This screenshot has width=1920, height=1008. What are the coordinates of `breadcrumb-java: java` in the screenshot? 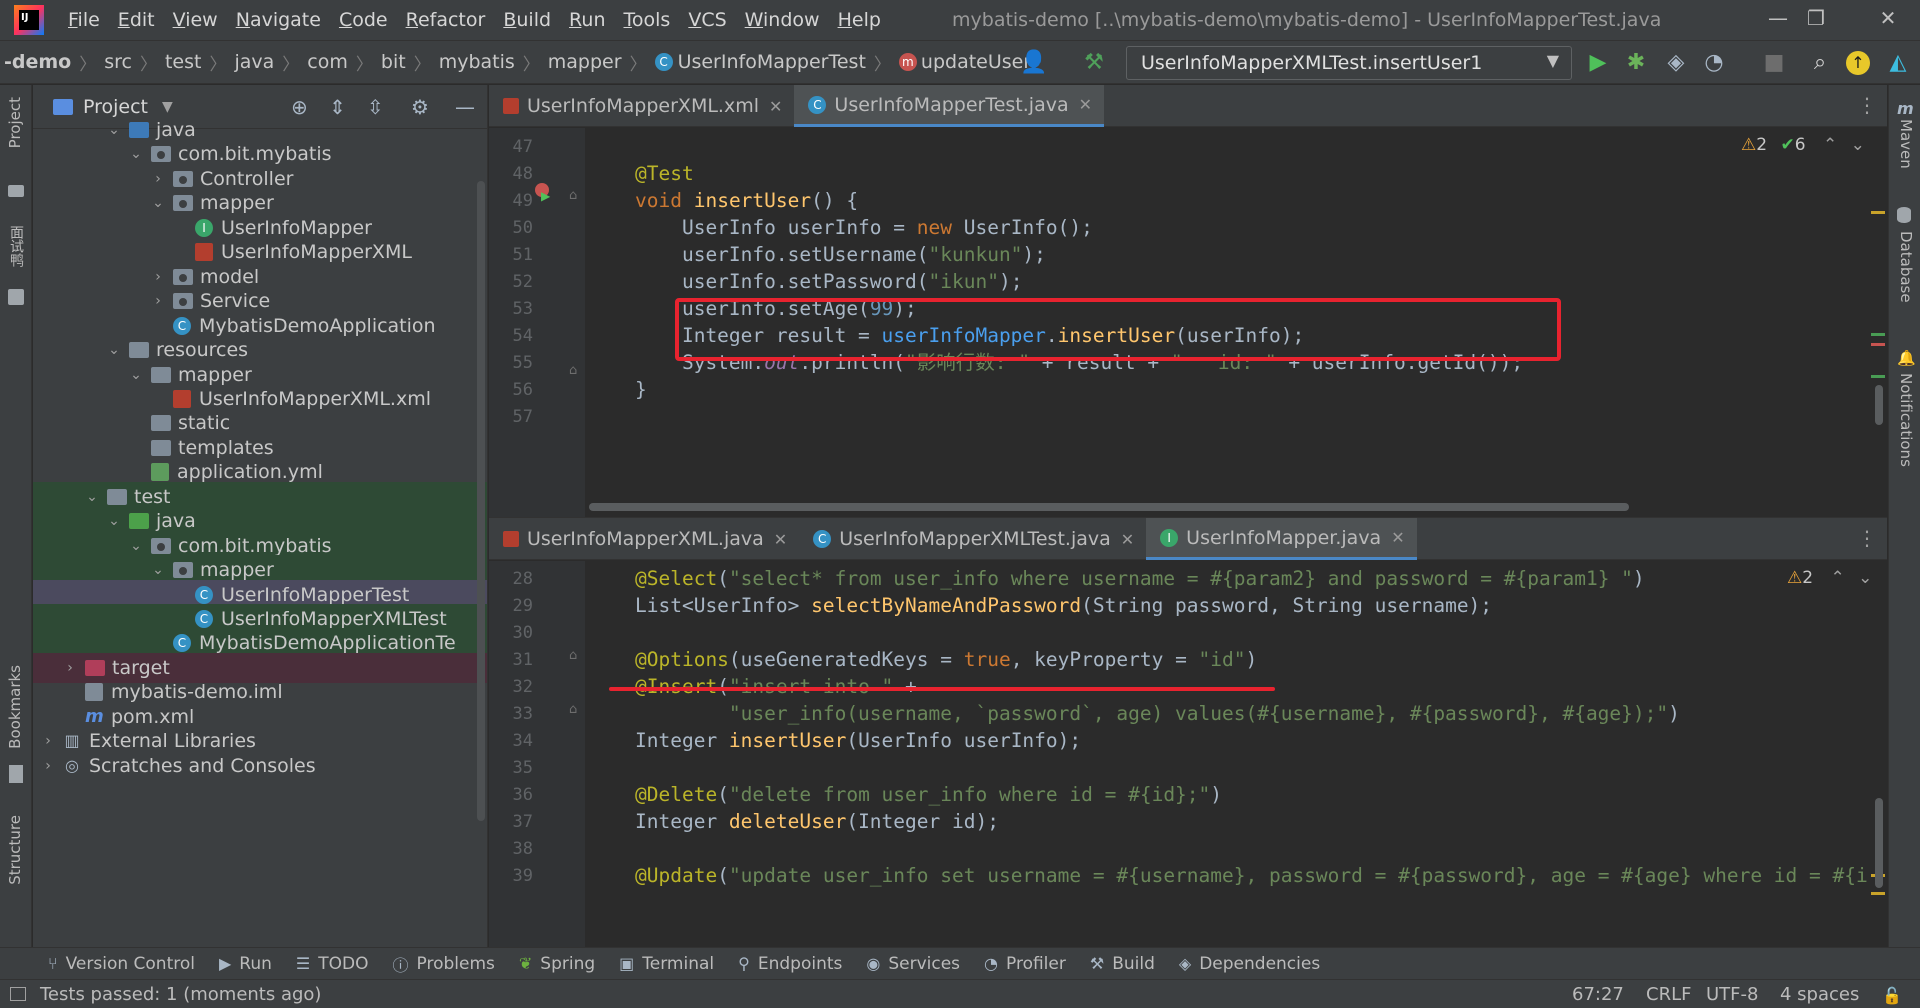 It's located at (254, 62).